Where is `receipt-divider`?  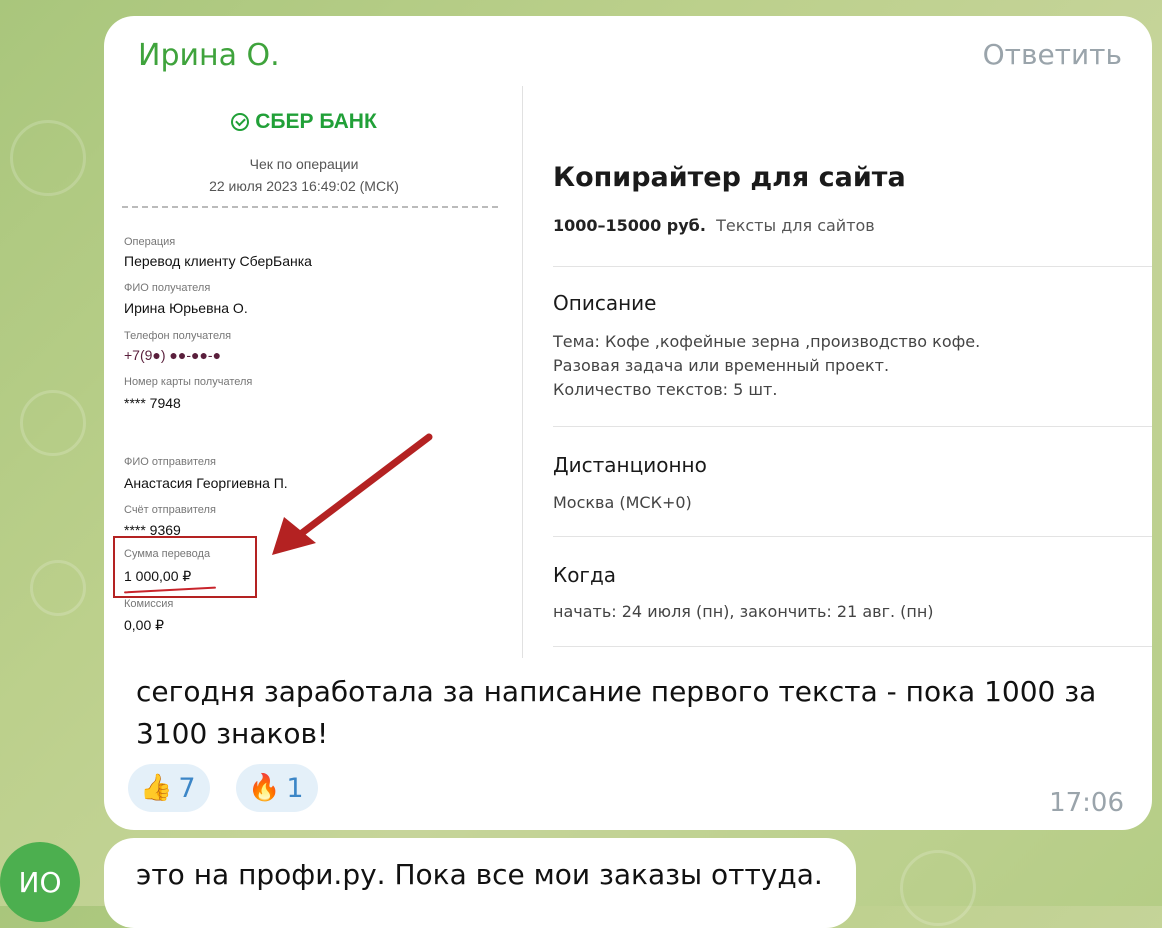 receipt-divider is located at coordinates (310, 207).